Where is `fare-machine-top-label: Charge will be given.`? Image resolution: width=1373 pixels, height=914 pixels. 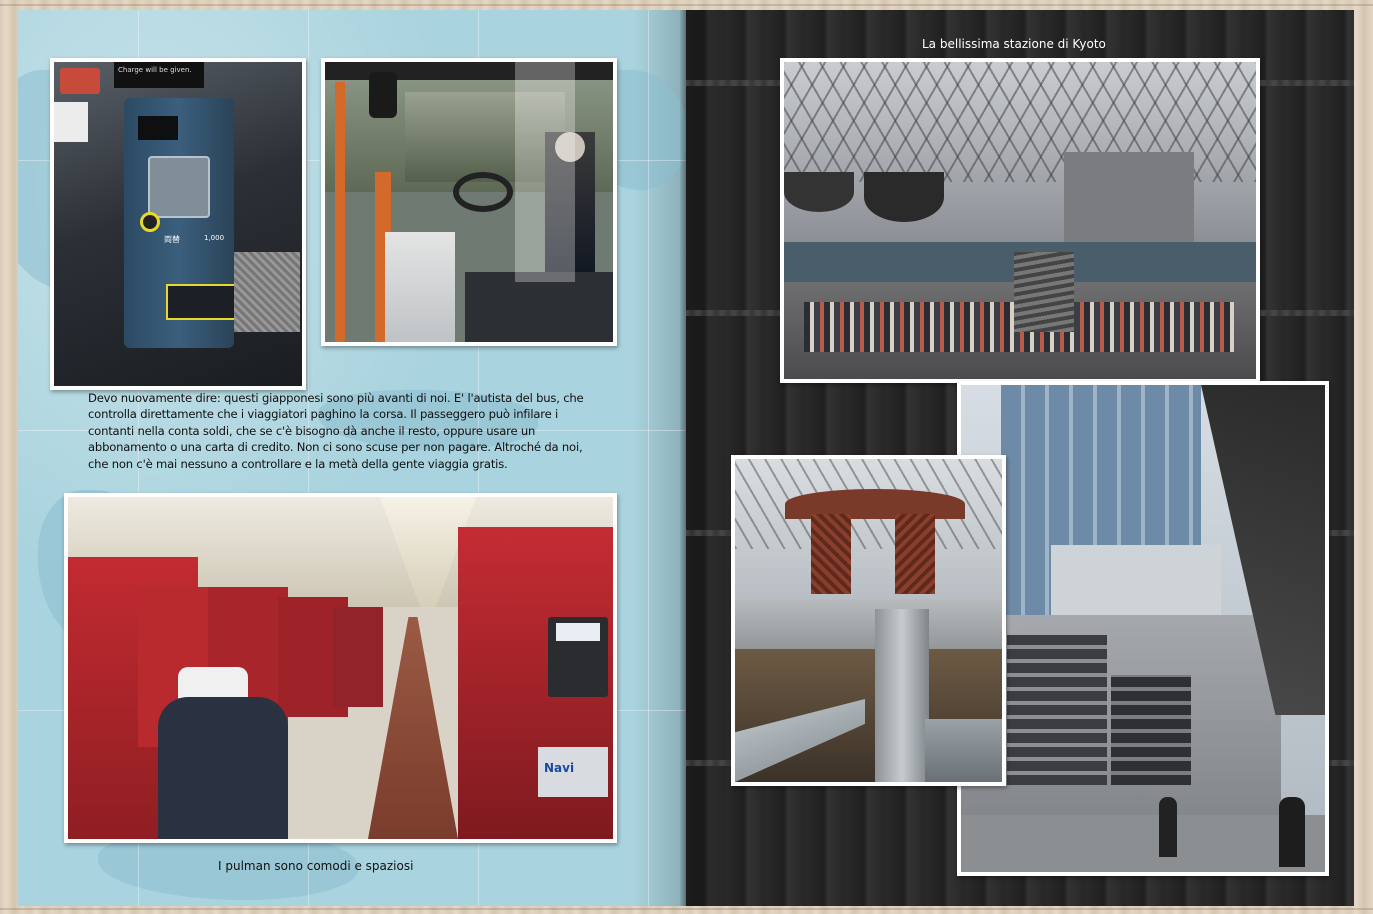
fare-machine-top-label: Charge will be given. is located at coordinates (159, 75).